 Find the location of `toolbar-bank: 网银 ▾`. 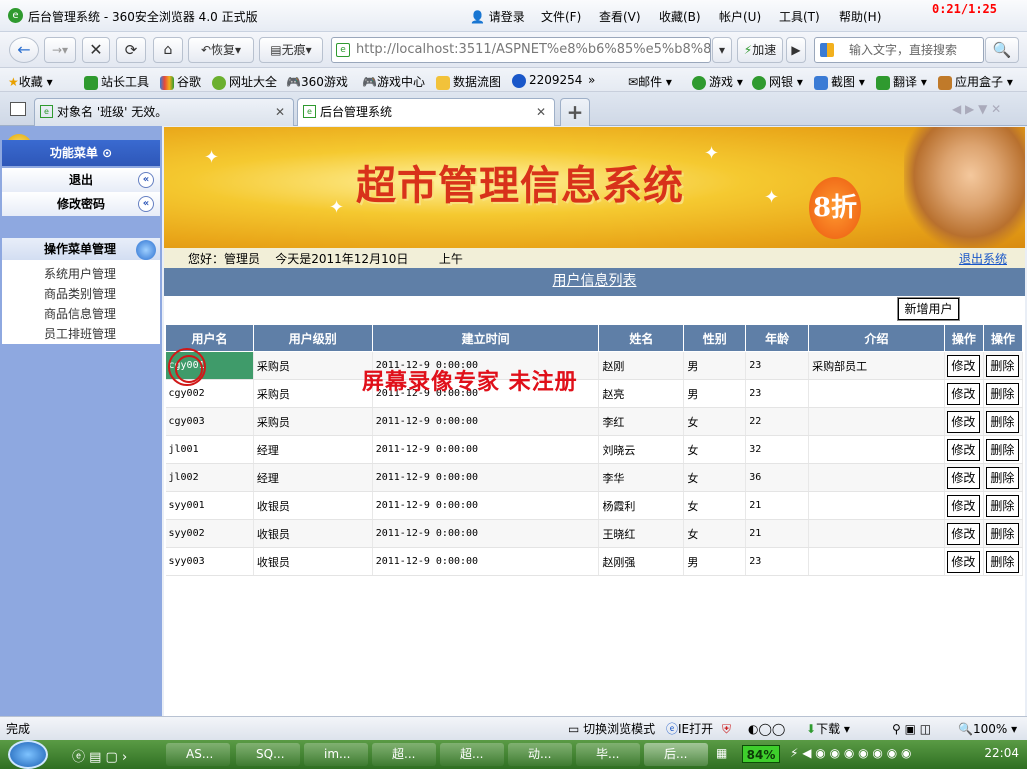

toolbar-bank: 网银 ▾ is located at coordinates (777, 81).